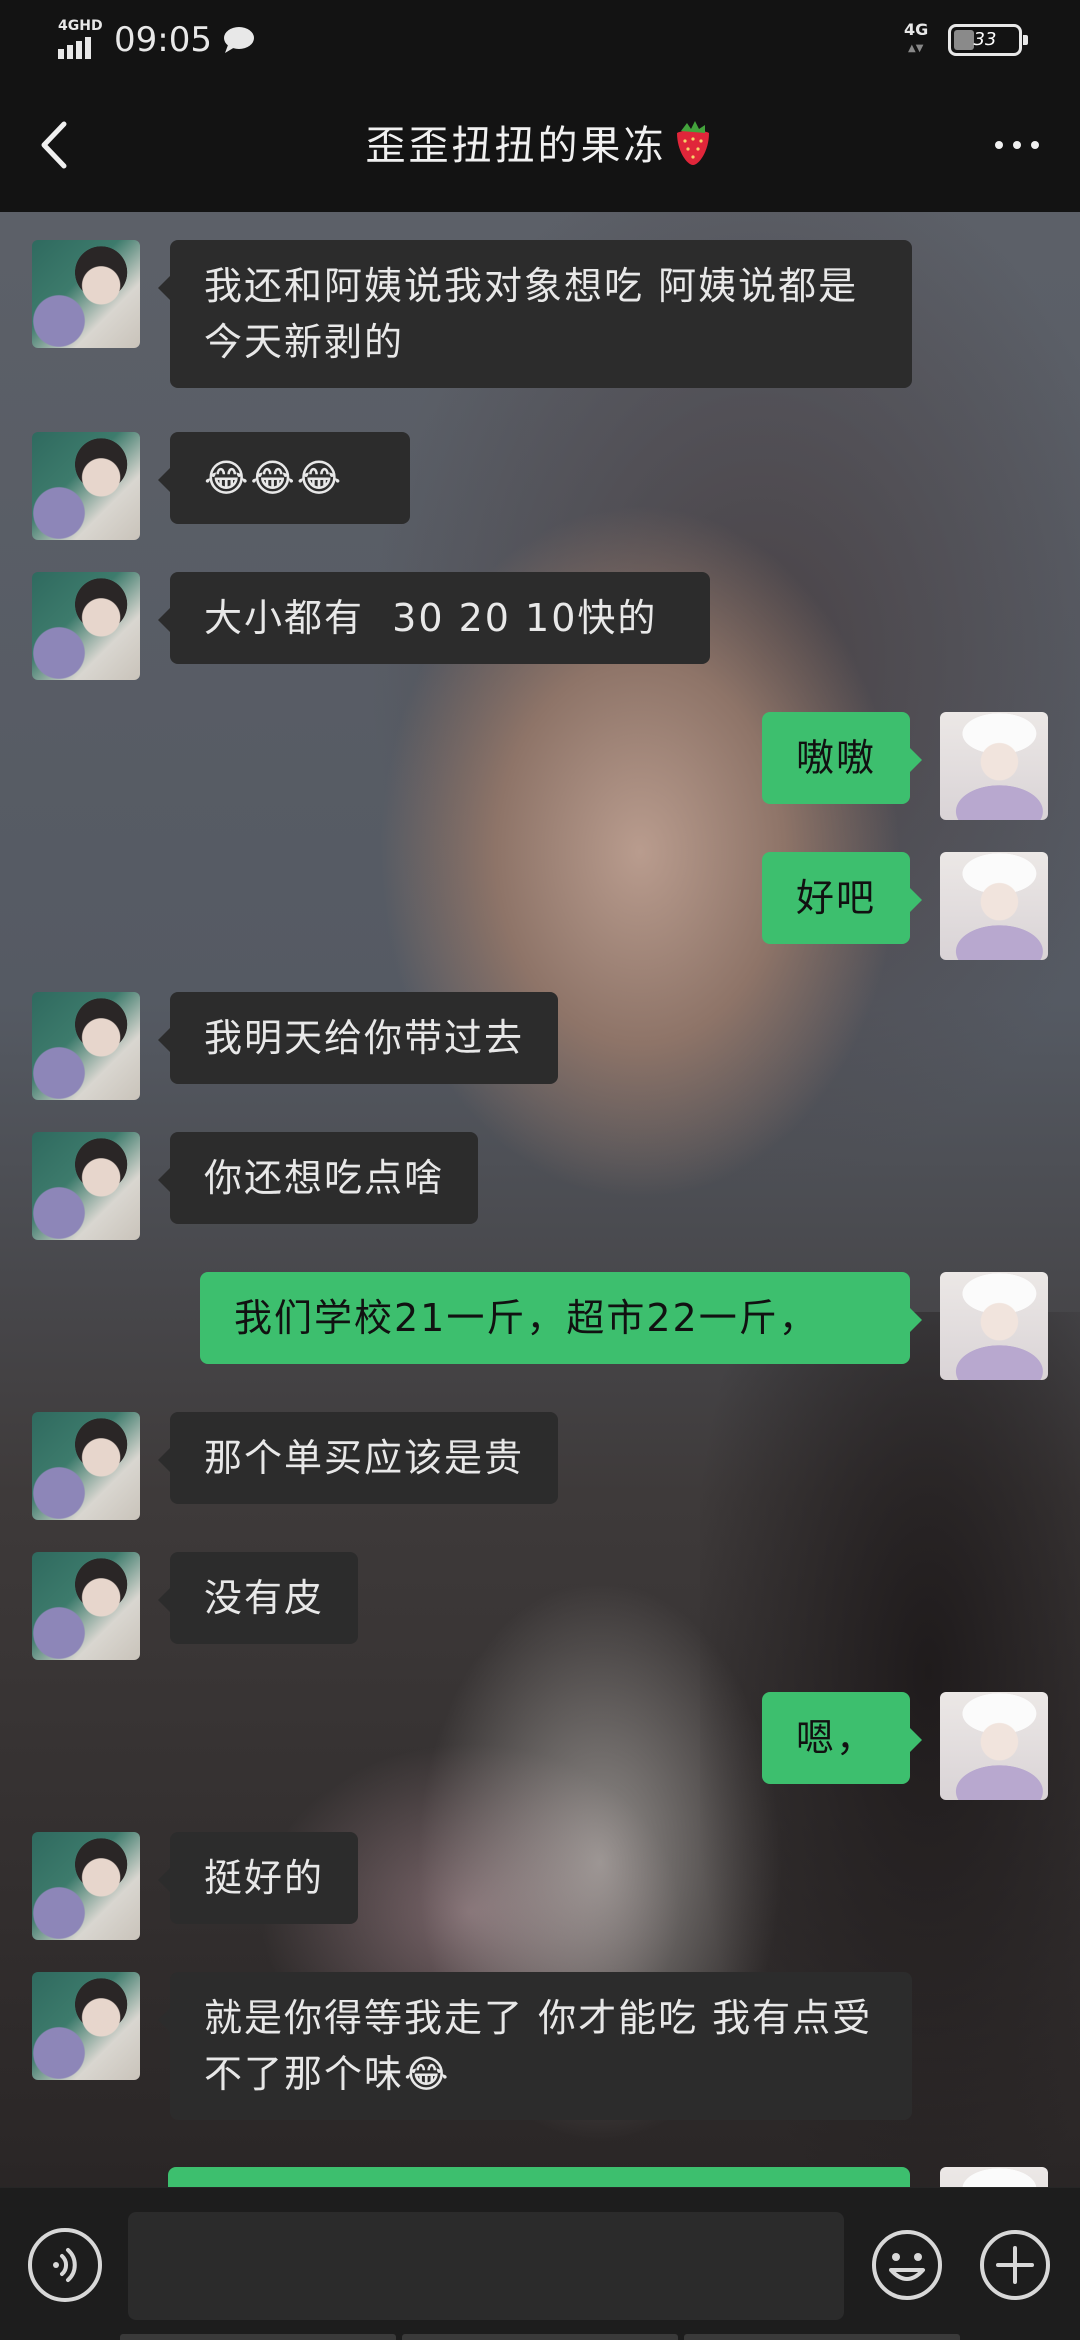  Describe the element at coordinates (434, 618) in the screenshot. I see `message-bubble-received: 大小都有 30 20 10快的` at that location.